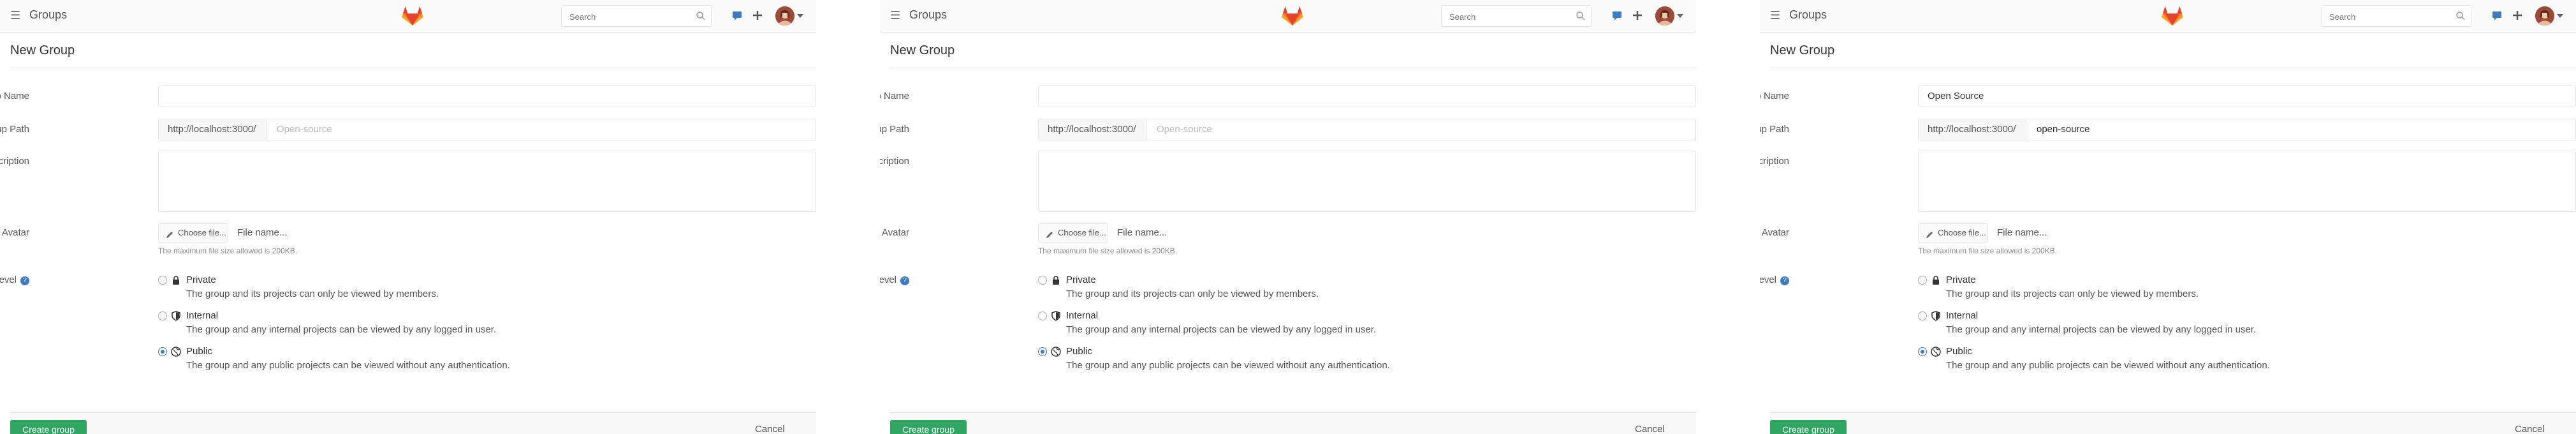 Image resolution: width=2576 pixels, height=434 pixels. I want to click on top-navbar: ☰ Groups, so click(408, 16).